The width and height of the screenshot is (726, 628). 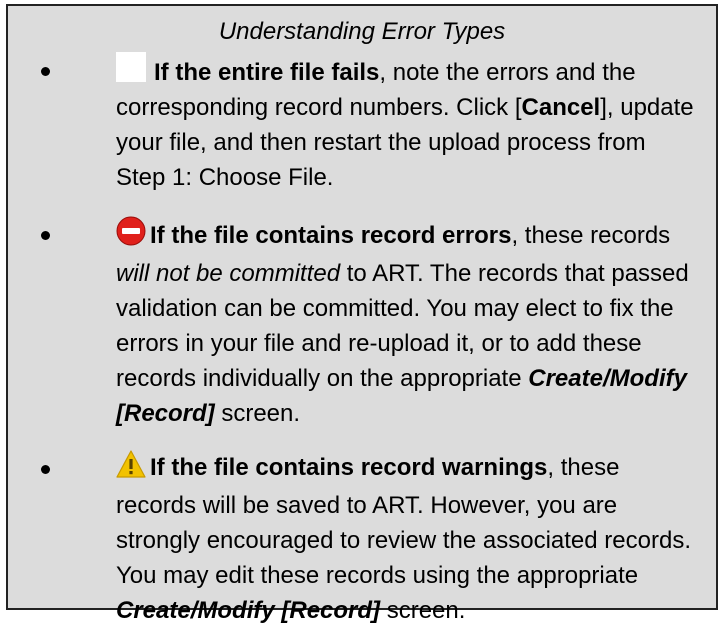 What do you see at coordinates (131, 67) in the screenshot?
I see `blank-file-icon` at bounding box center [131, 67].